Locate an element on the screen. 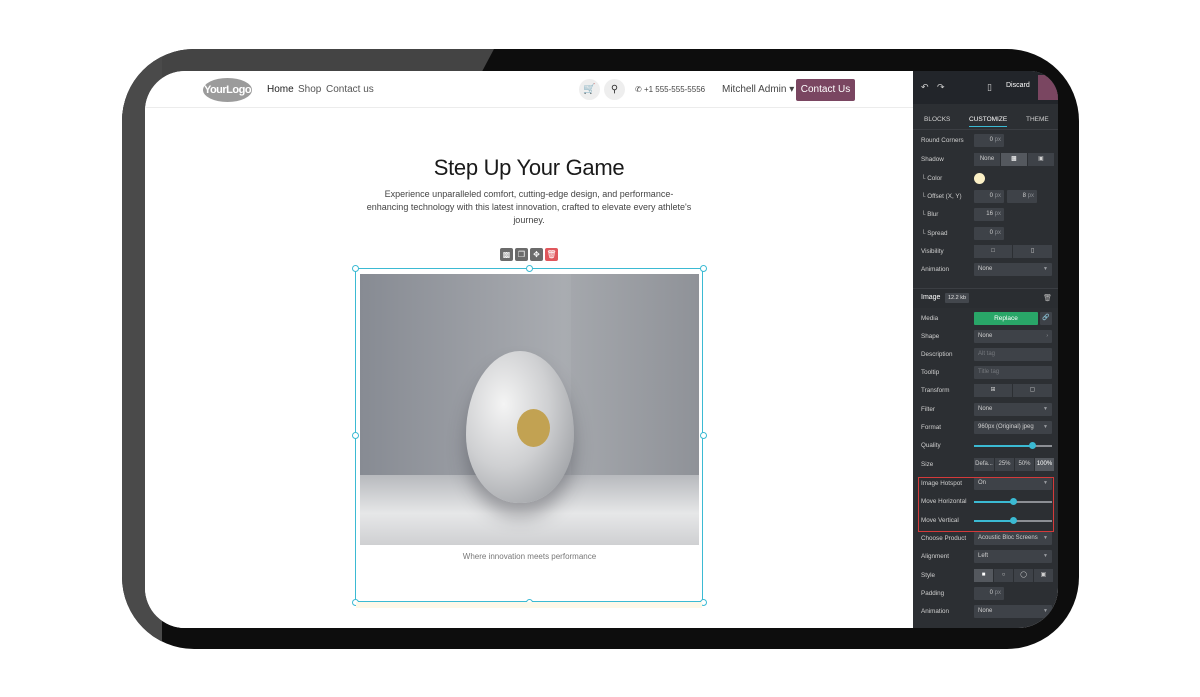 The width and height of the screenshot is (1200, 697). row-description: Description Alt tag is located at coordinates (985, 355).